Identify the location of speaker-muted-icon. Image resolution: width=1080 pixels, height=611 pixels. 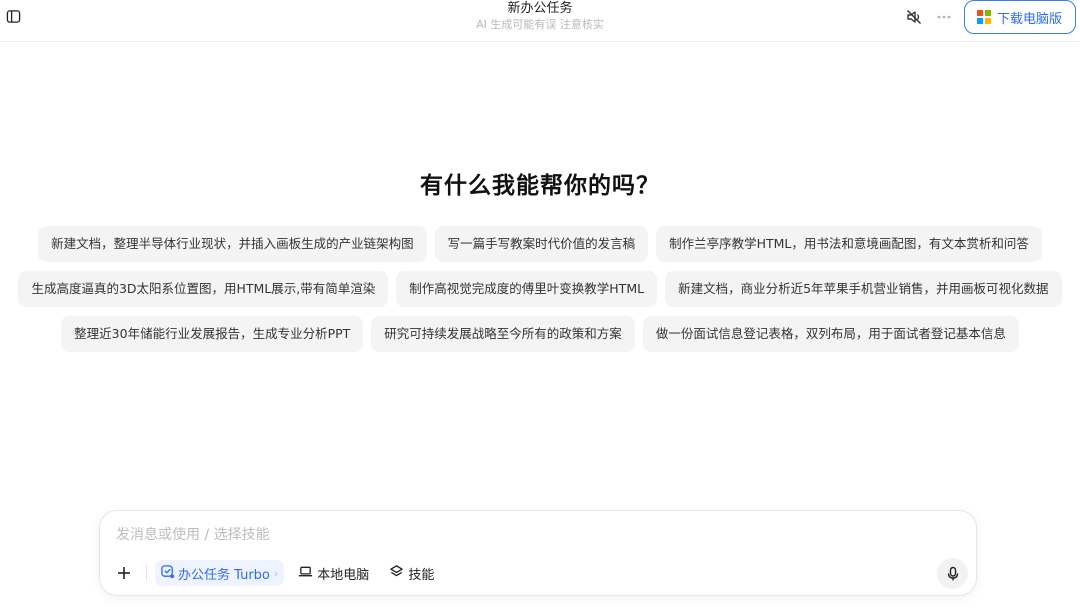
(914, 17).